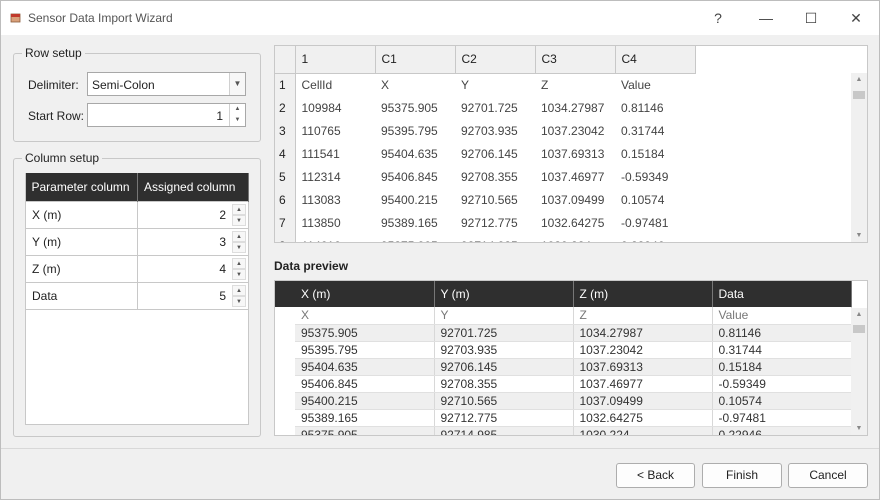  What do you see at coordinates (575, 107) in the screenshot?
I see `grid-cell: 1034.27987` at bounding box center [575, 107].